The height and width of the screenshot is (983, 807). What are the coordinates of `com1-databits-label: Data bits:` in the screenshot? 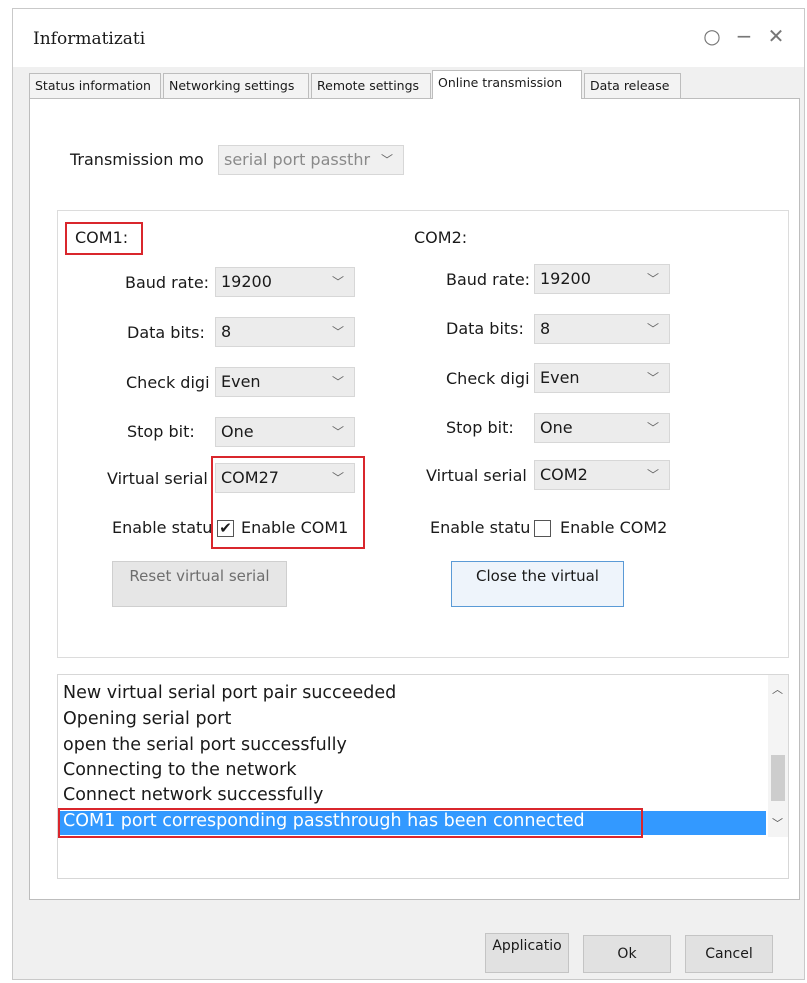 It's located at (166, 332).